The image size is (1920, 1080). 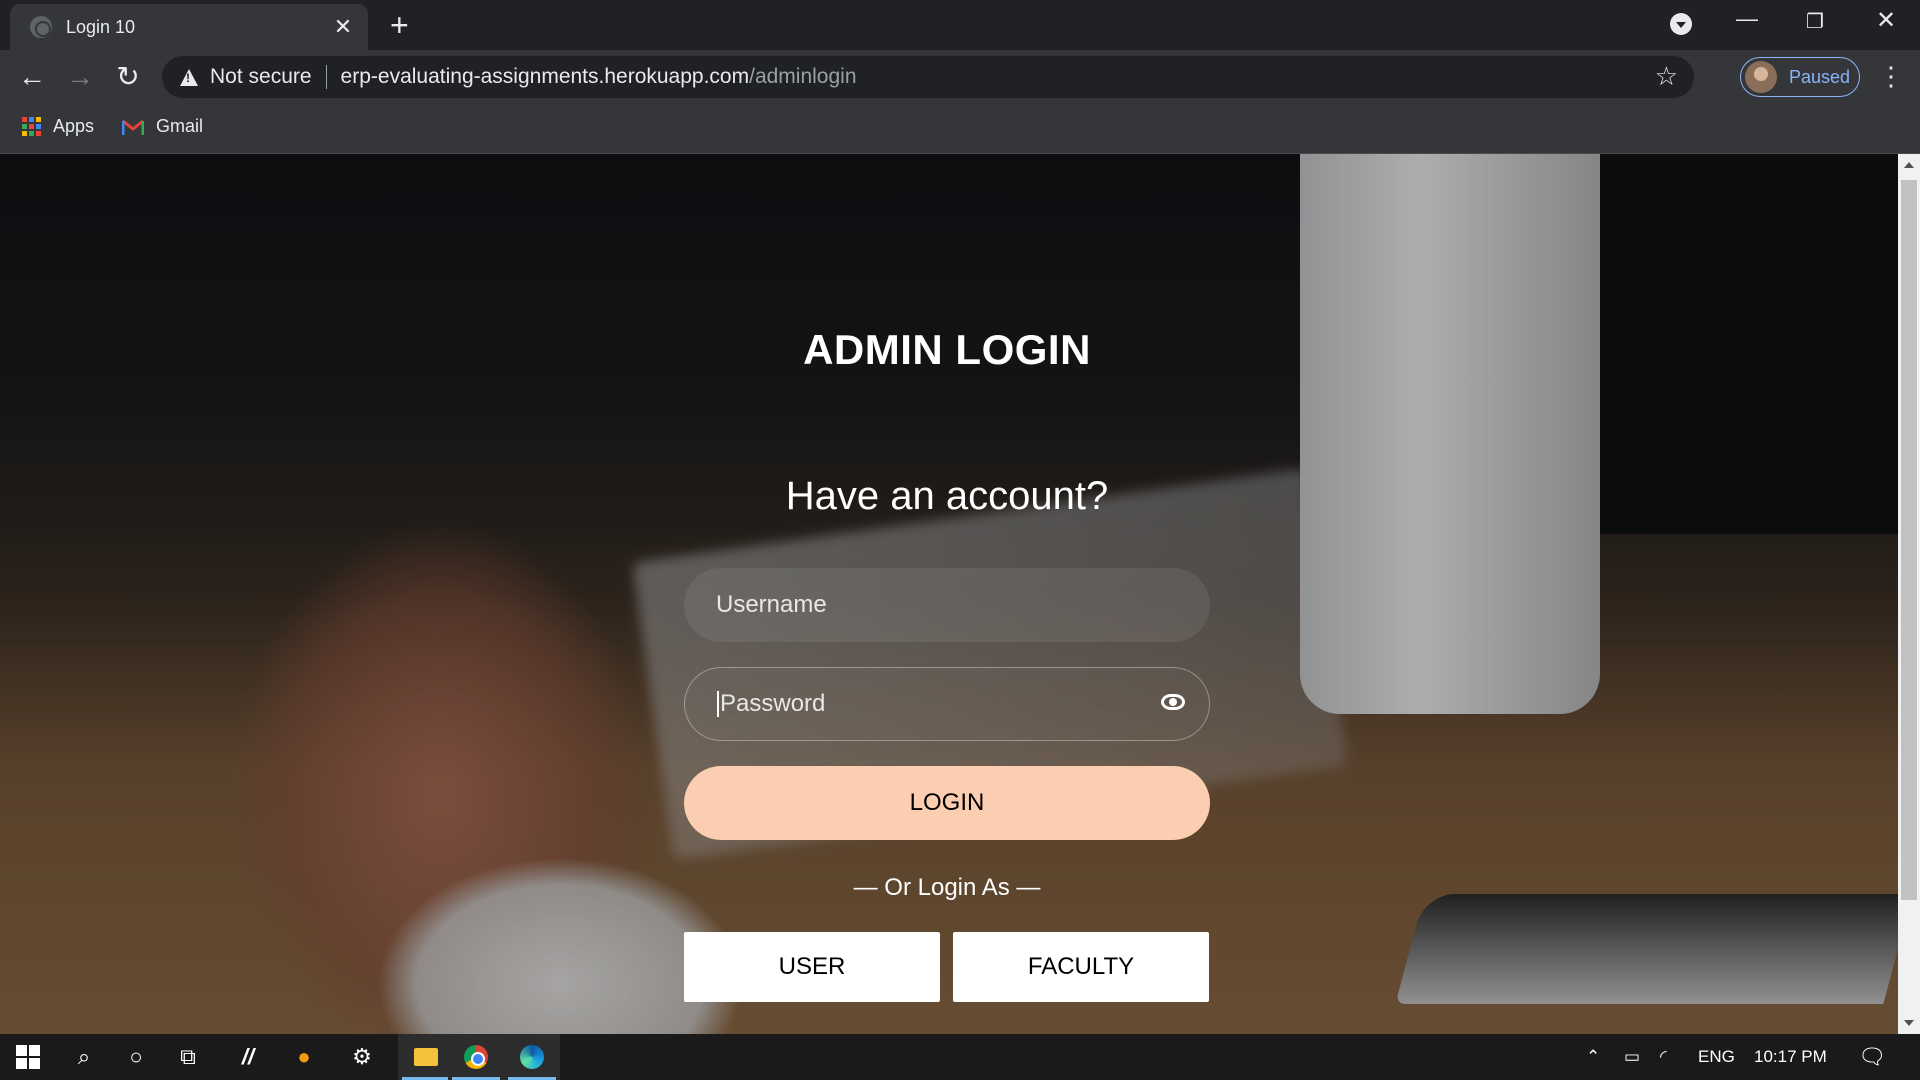 I want to click on fruity-app-icon: ●, so click(x=304, y=1057).